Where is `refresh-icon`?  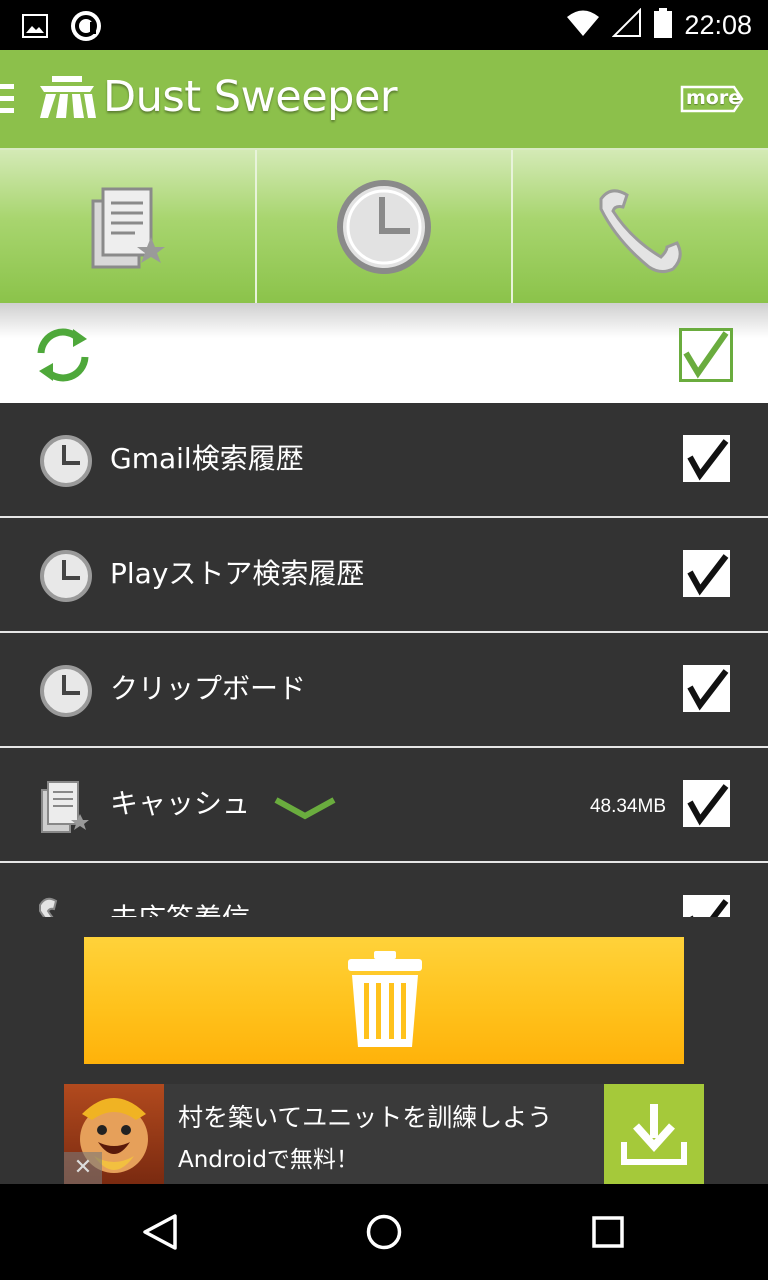 refresh-icon is located at coordinates (63, 357).